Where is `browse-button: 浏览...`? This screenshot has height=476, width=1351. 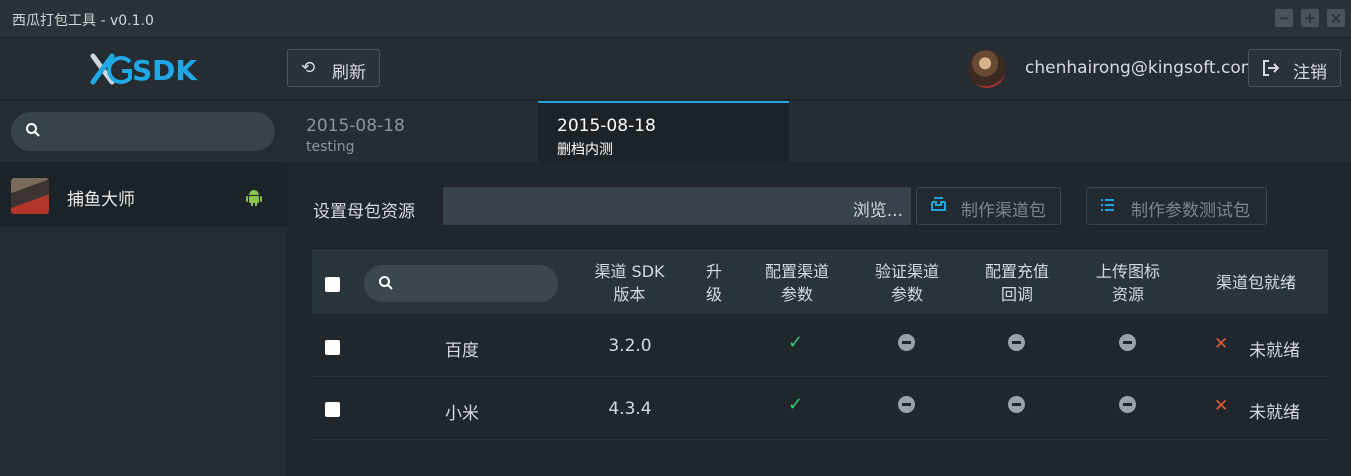
browse-button: 浏览... is located at coordinates (882, 208).